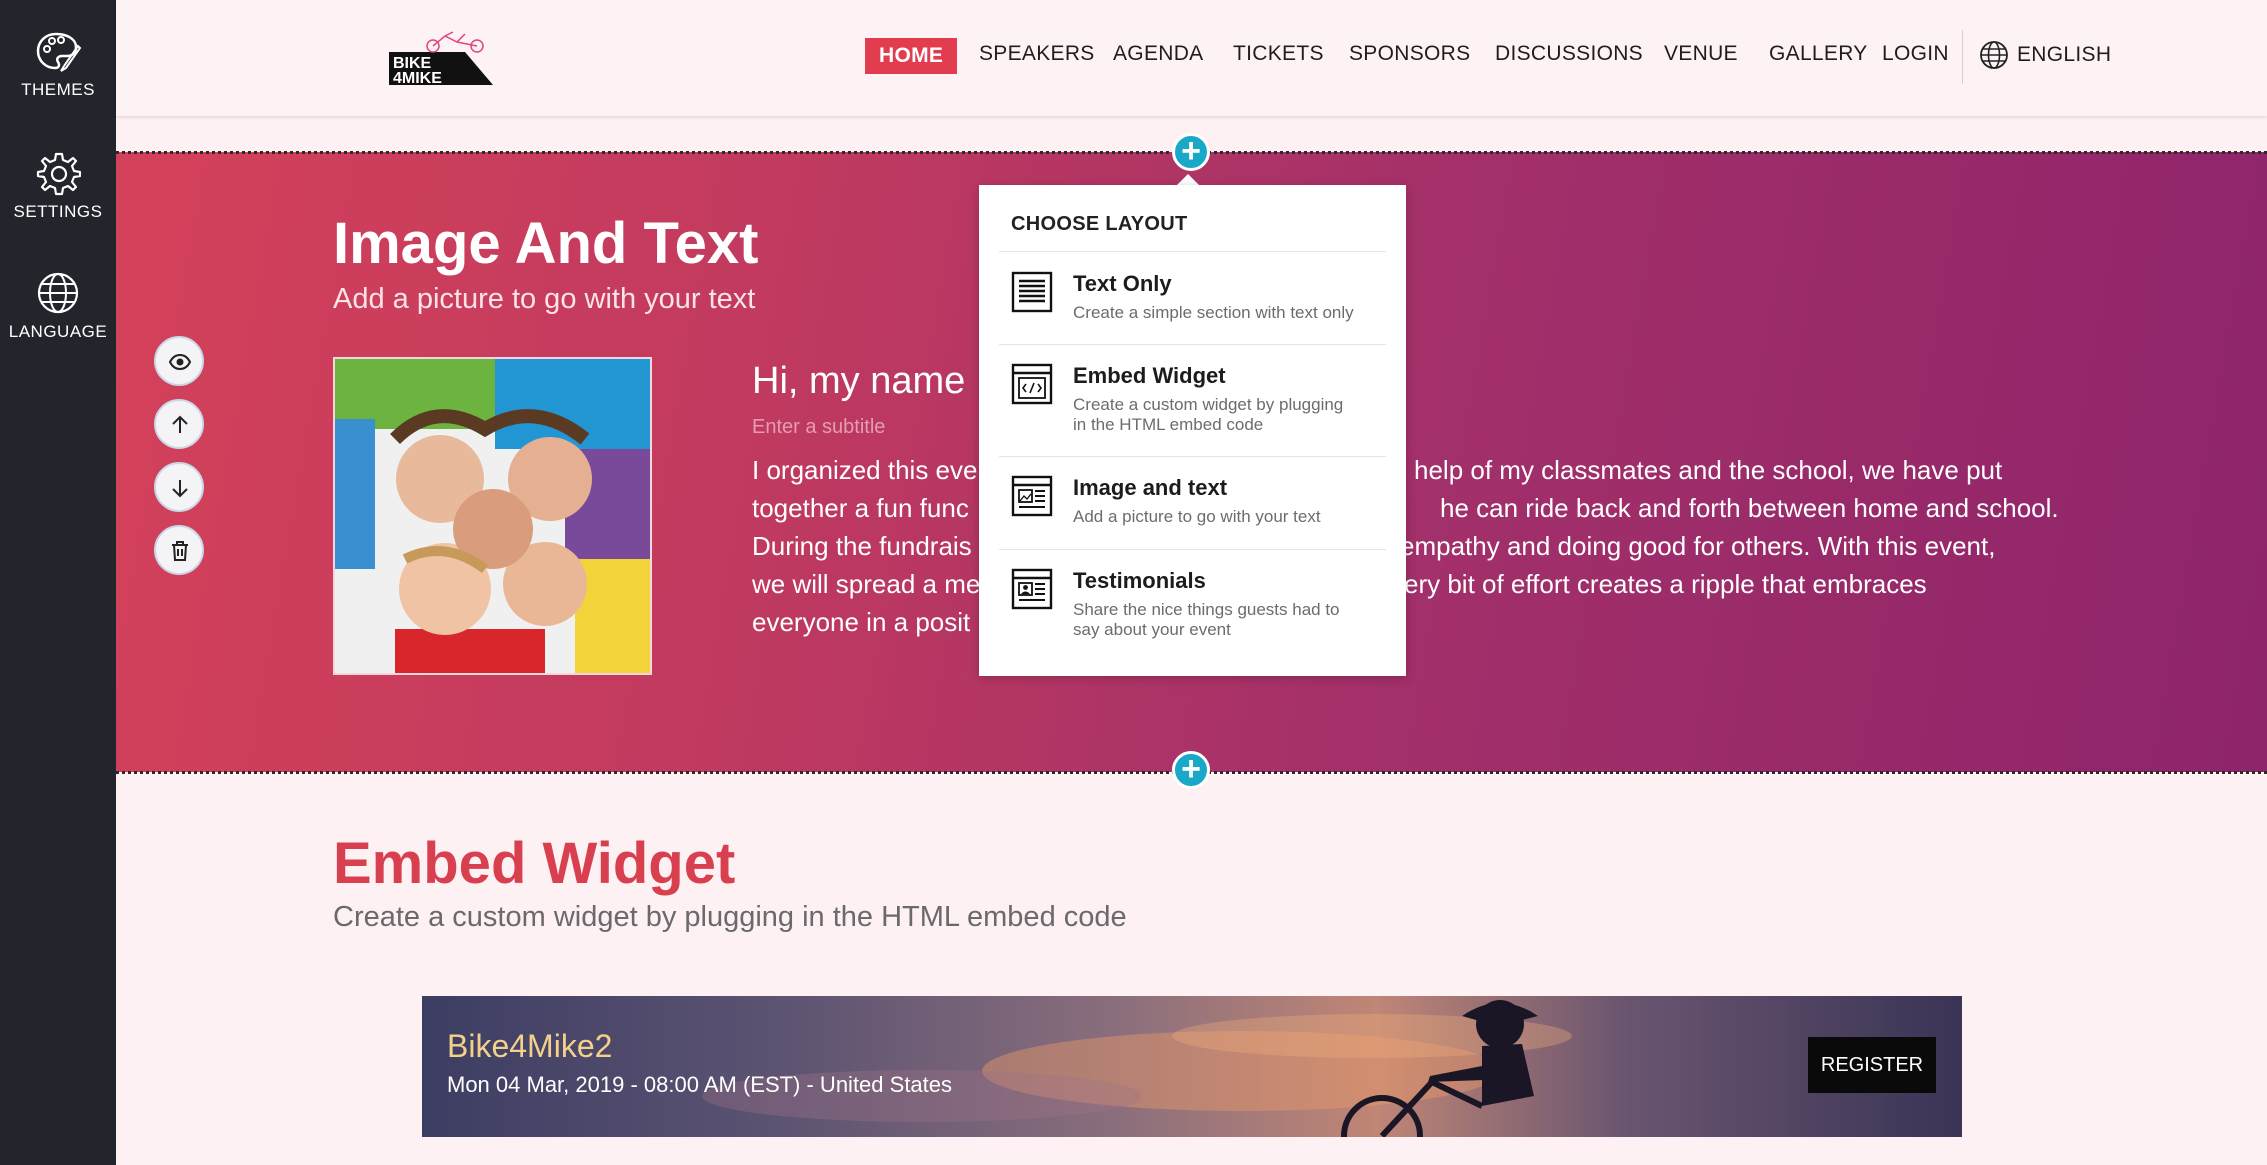  Describe the element at coordinates (1122, 283) in the screenshot. I see `option-title: Text Only` at that location.